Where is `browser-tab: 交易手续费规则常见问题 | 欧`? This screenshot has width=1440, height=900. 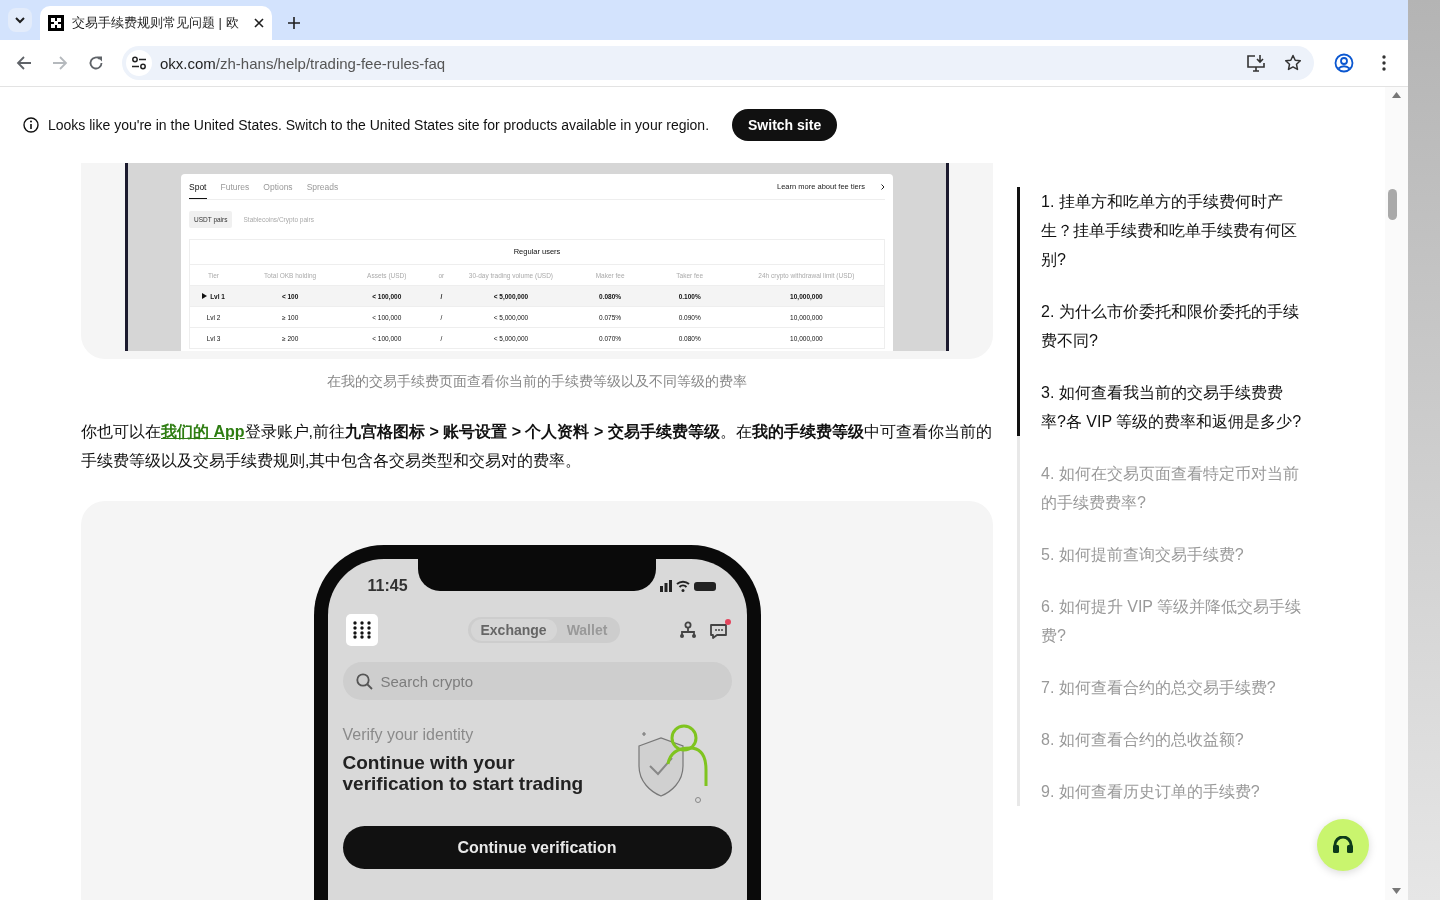 browser-tab: 交易手续费规则常见问题 | 欧 is located at coordinates (156, 23).